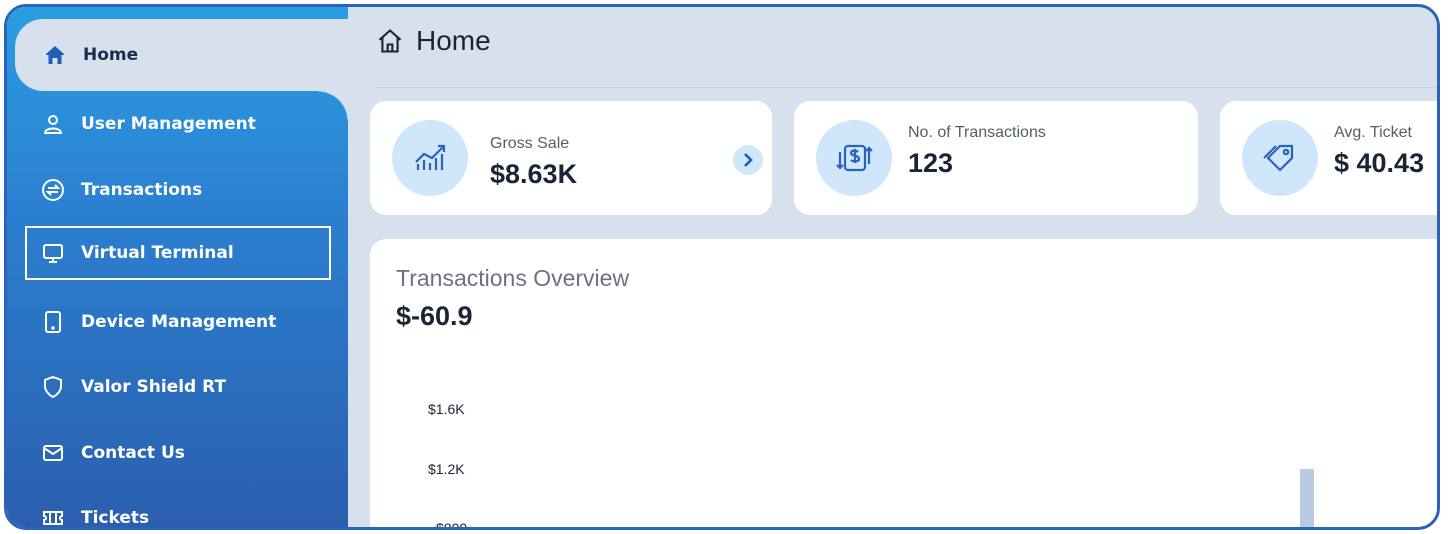  I want to click on ticket-icon, so click(53, 516).